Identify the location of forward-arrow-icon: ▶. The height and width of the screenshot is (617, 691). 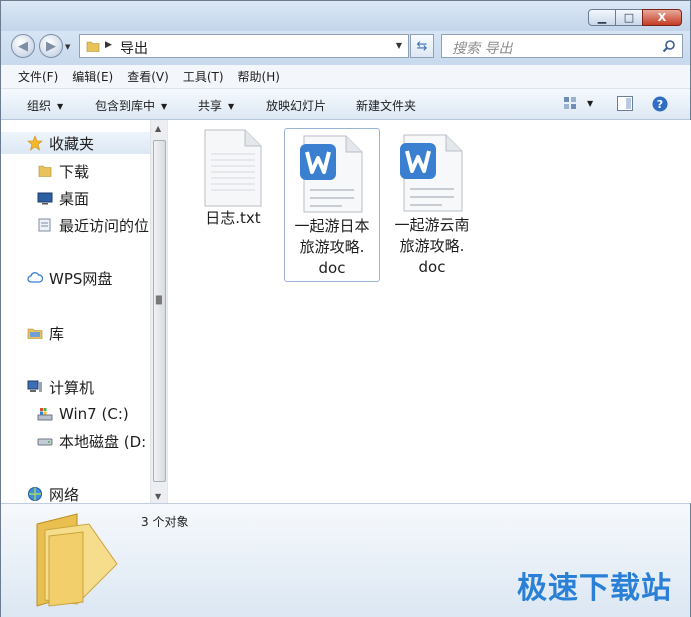
(51, 46).